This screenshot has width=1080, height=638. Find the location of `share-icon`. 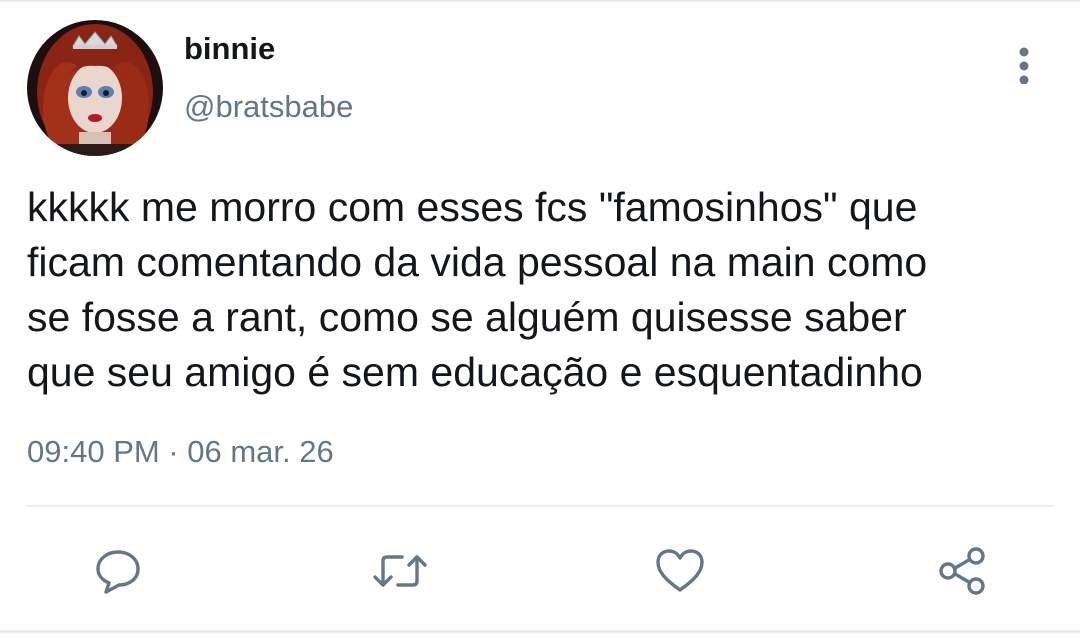

share-icon is located at coordinates (962, 571).